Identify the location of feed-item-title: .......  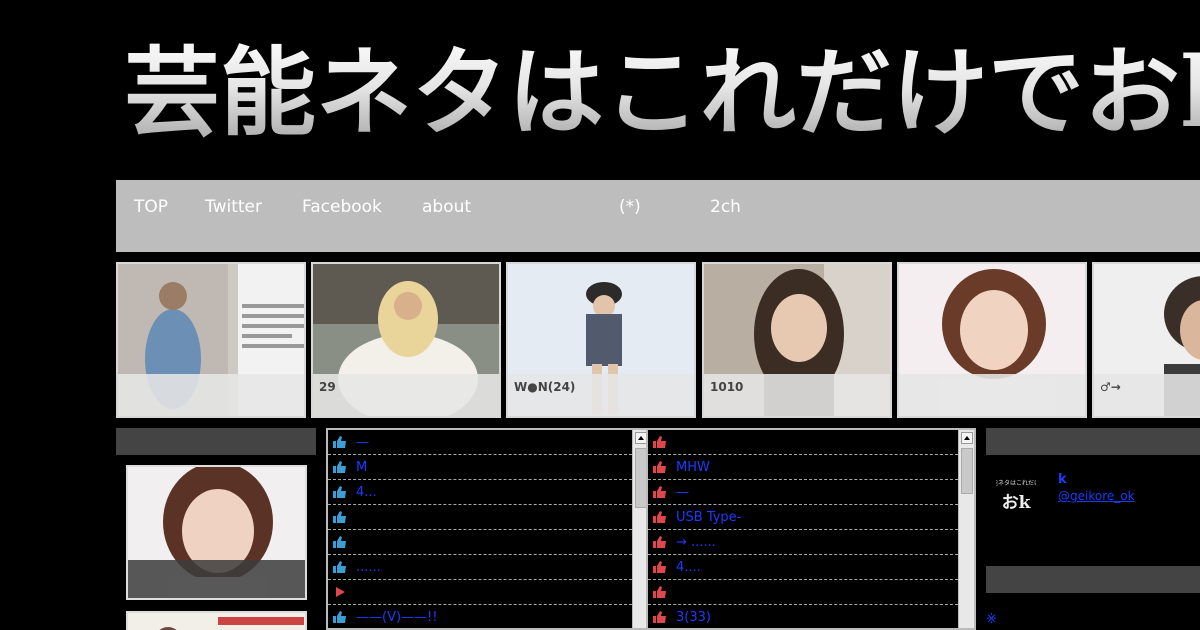
(368, 567).